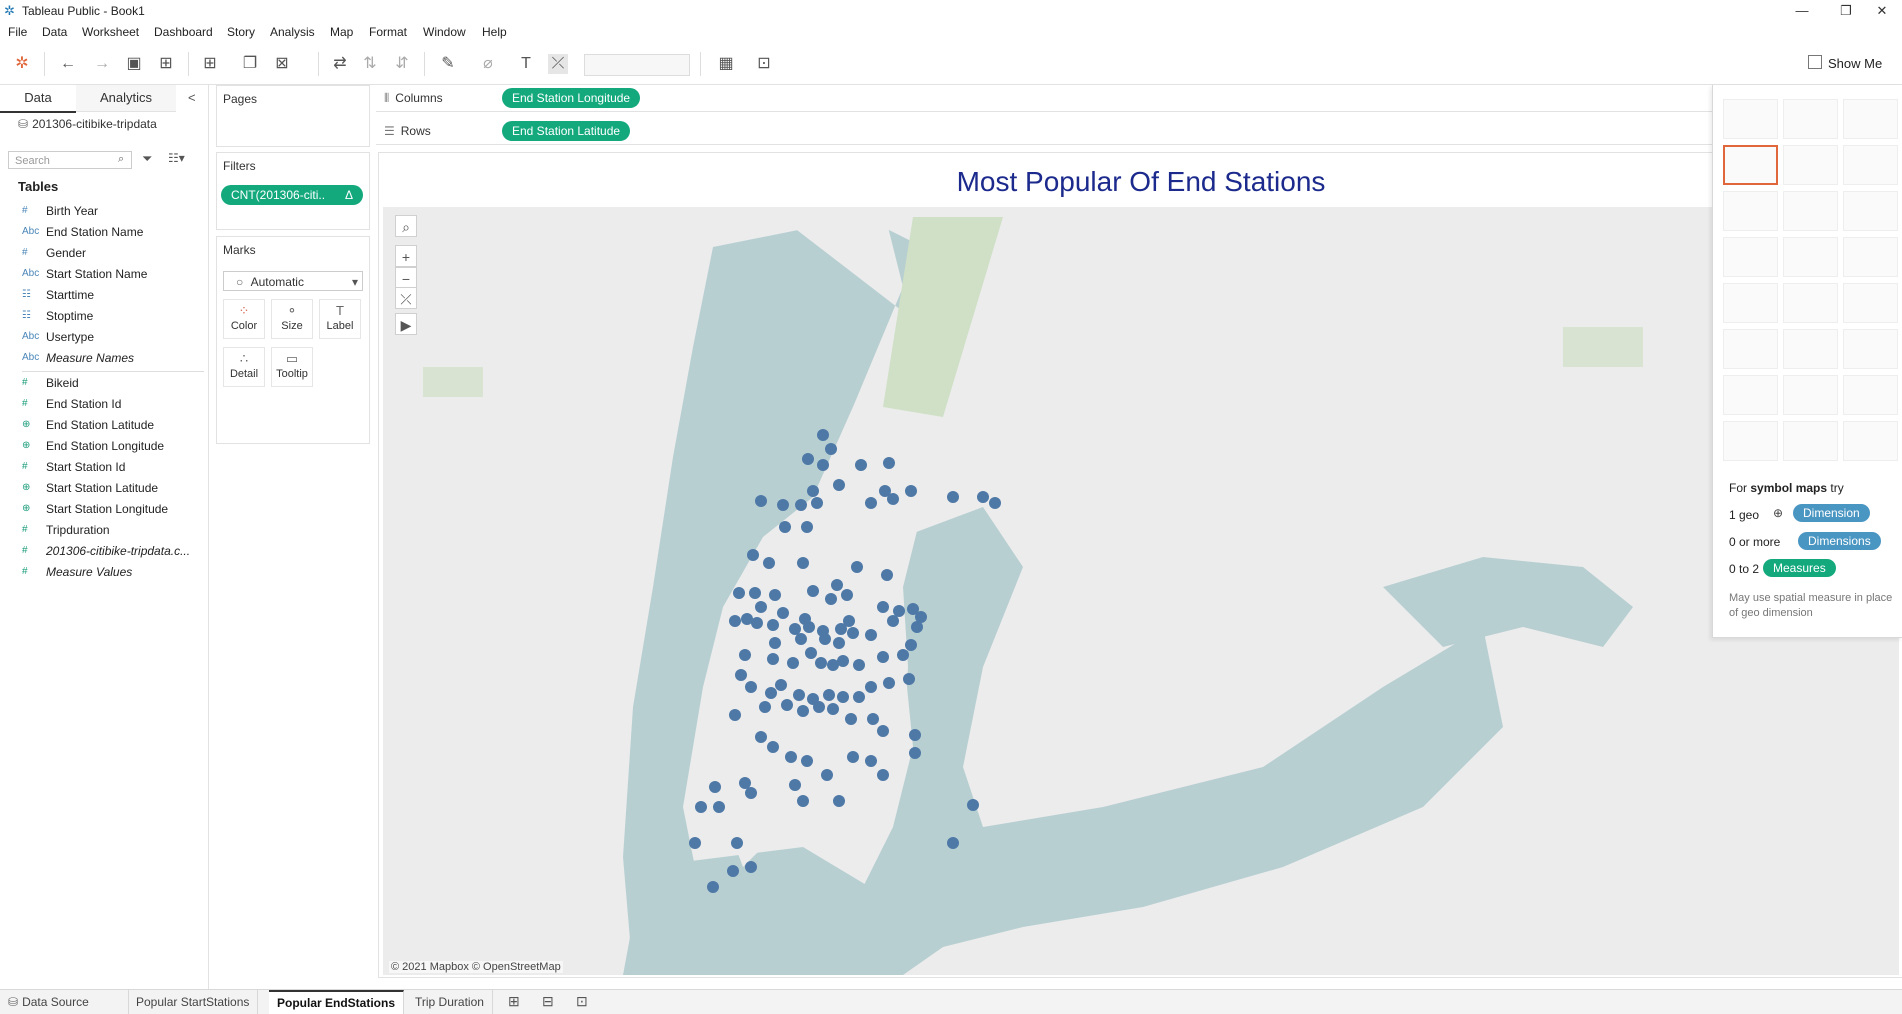 The image size is (1902, 1014). What do you see at coordinates (102, 488) in the screenshot?
I see `field-item: Start Station Latitude` at bounding box center [102, 488].